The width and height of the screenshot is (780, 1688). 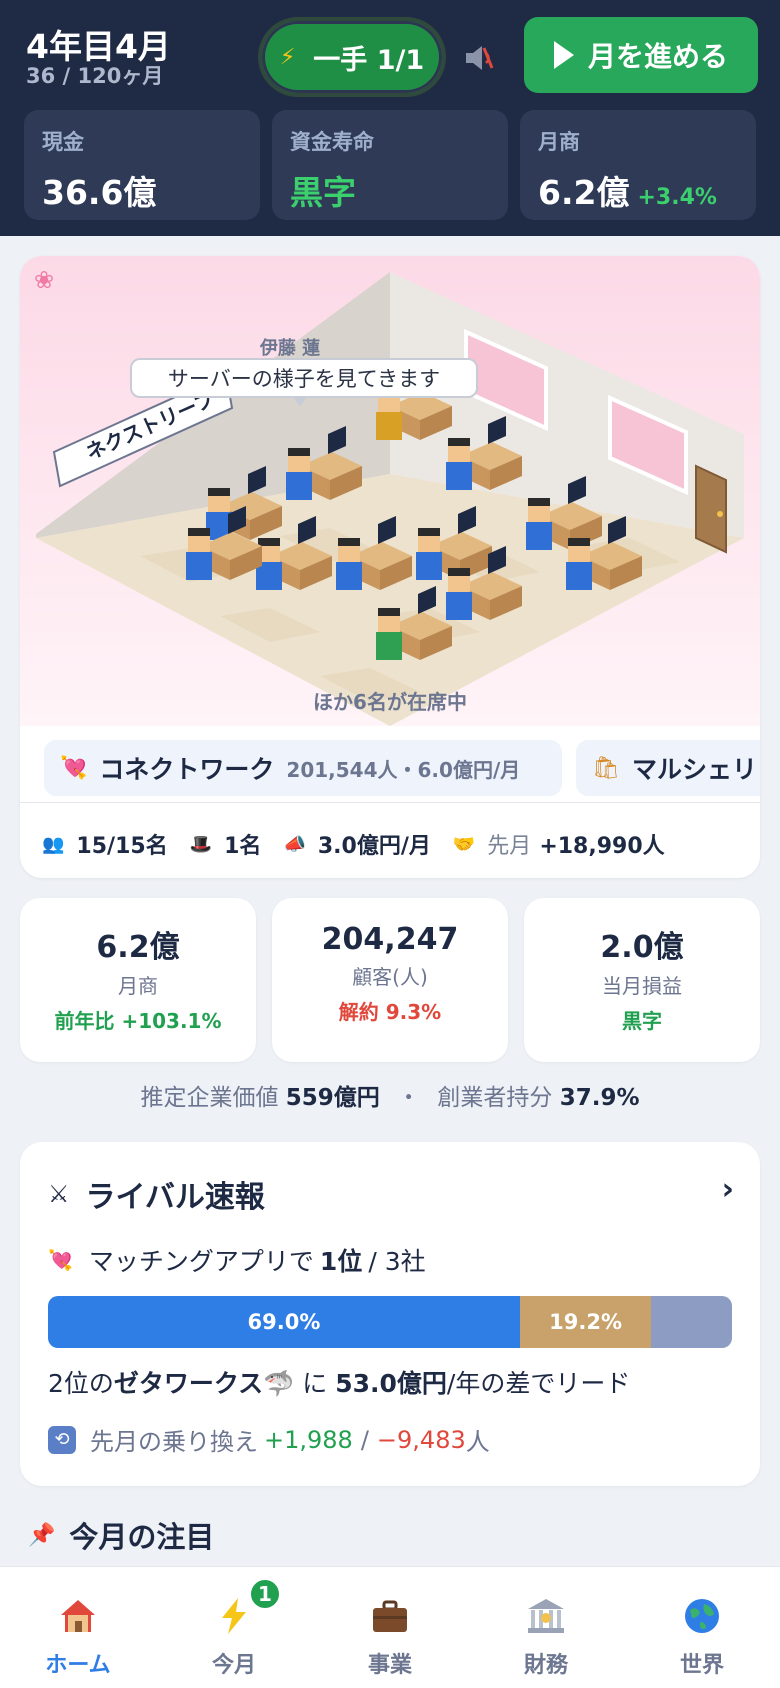 What do you see at coordinates (390, 977) in the screenshot?
I see `kpi-label: 顧客(人)` at bounding box center [390, 977].